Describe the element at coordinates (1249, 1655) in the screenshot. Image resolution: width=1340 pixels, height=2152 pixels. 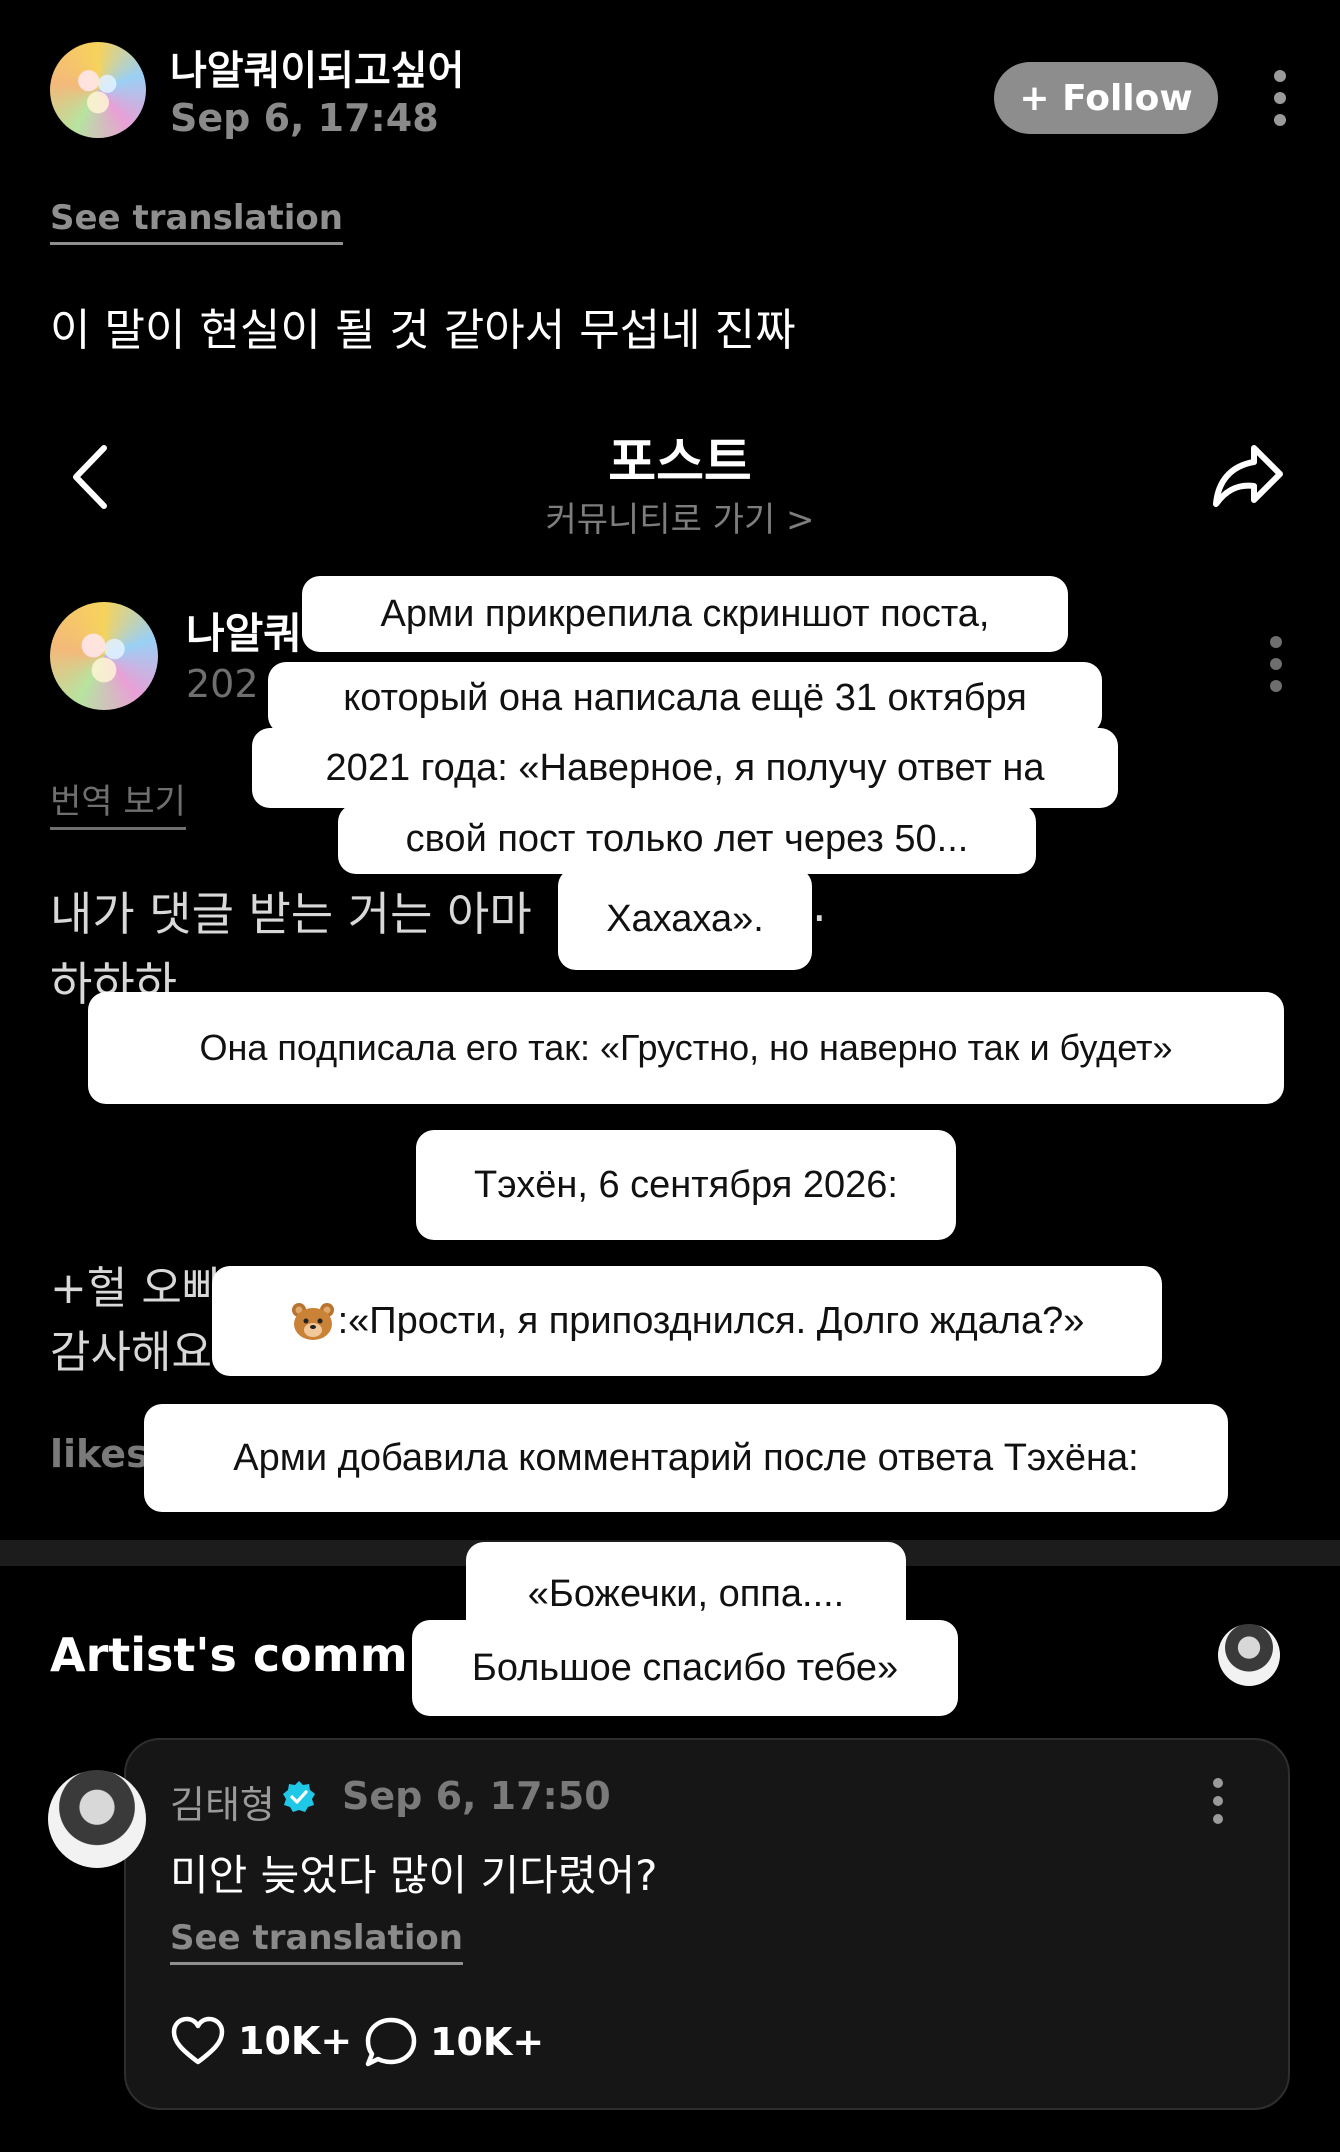
I see `artist-avatar-small` at that location.